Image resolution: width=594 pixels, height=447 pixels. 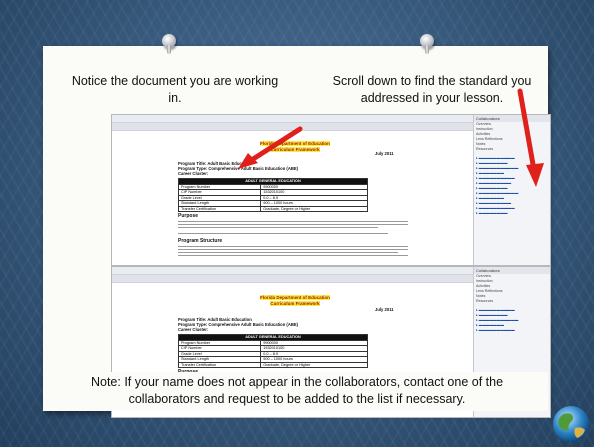 I want to click on pushpin-icon-left, so click(x=169, y=45).